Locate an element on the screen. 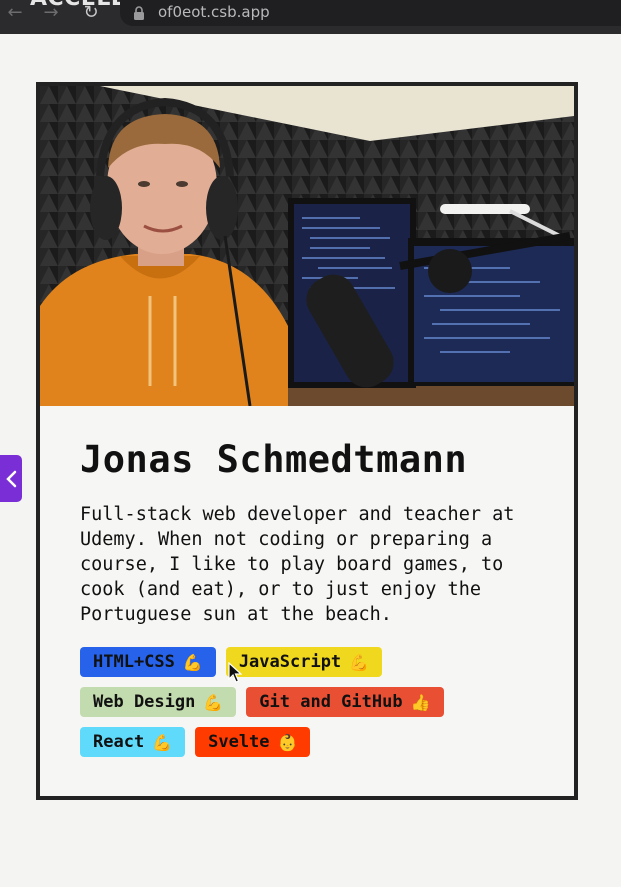 The width and height of the screenshot is (621, 887). skill-label: Git and GitHub is located at coordinates (331, 702).